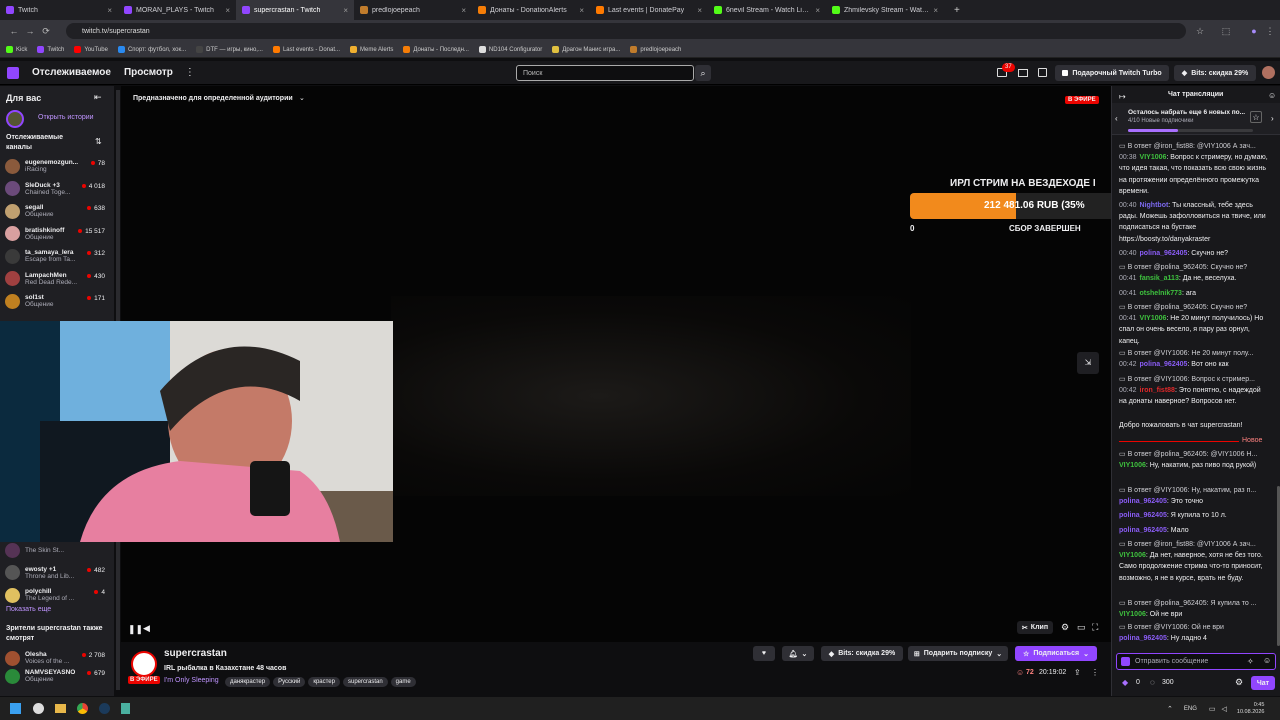 Image resolution: width=1280 pixels, height=720 pixels. I want to click on show-more-link: Показать еще, so click(28, 609).